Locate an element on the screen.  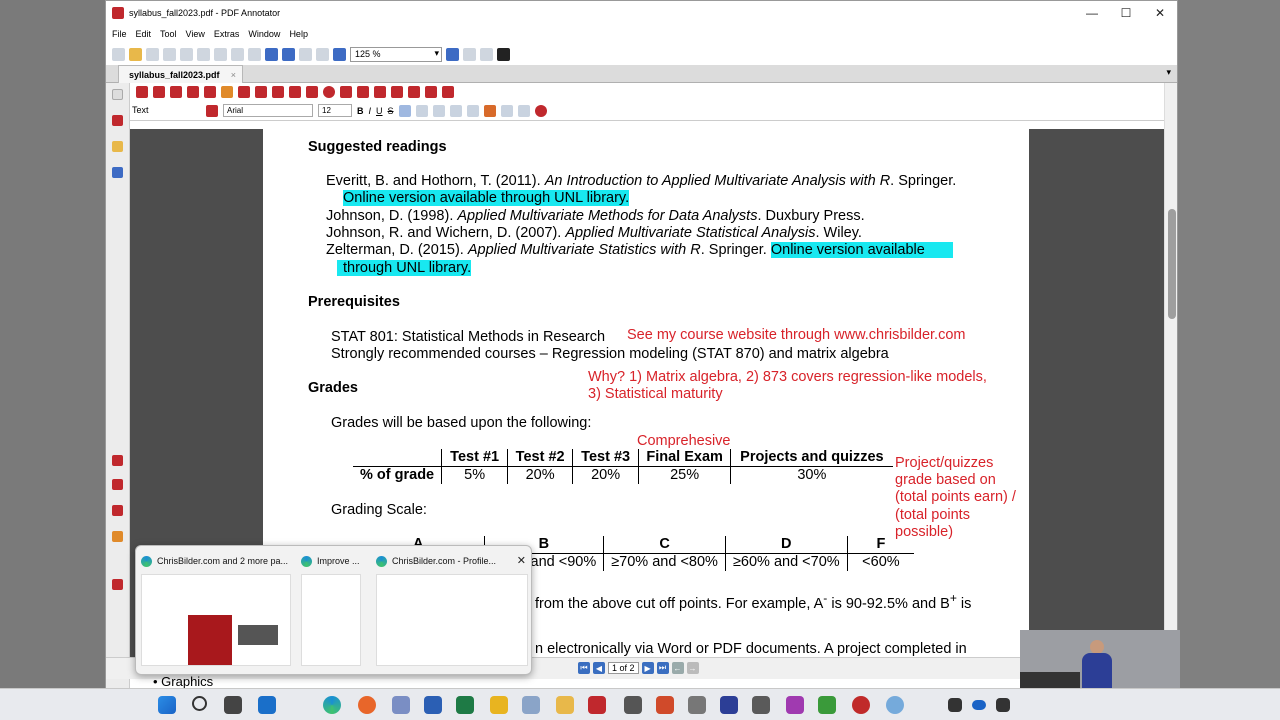
undo-icon is located at coordinates (271, 54).